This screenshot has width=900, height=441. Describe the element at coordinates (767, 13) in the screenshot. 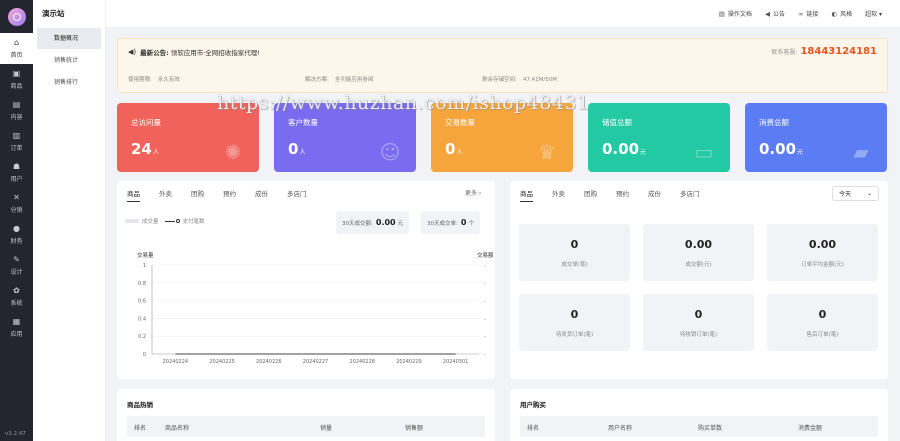

I see `speaker-icon: ◀` at that location.